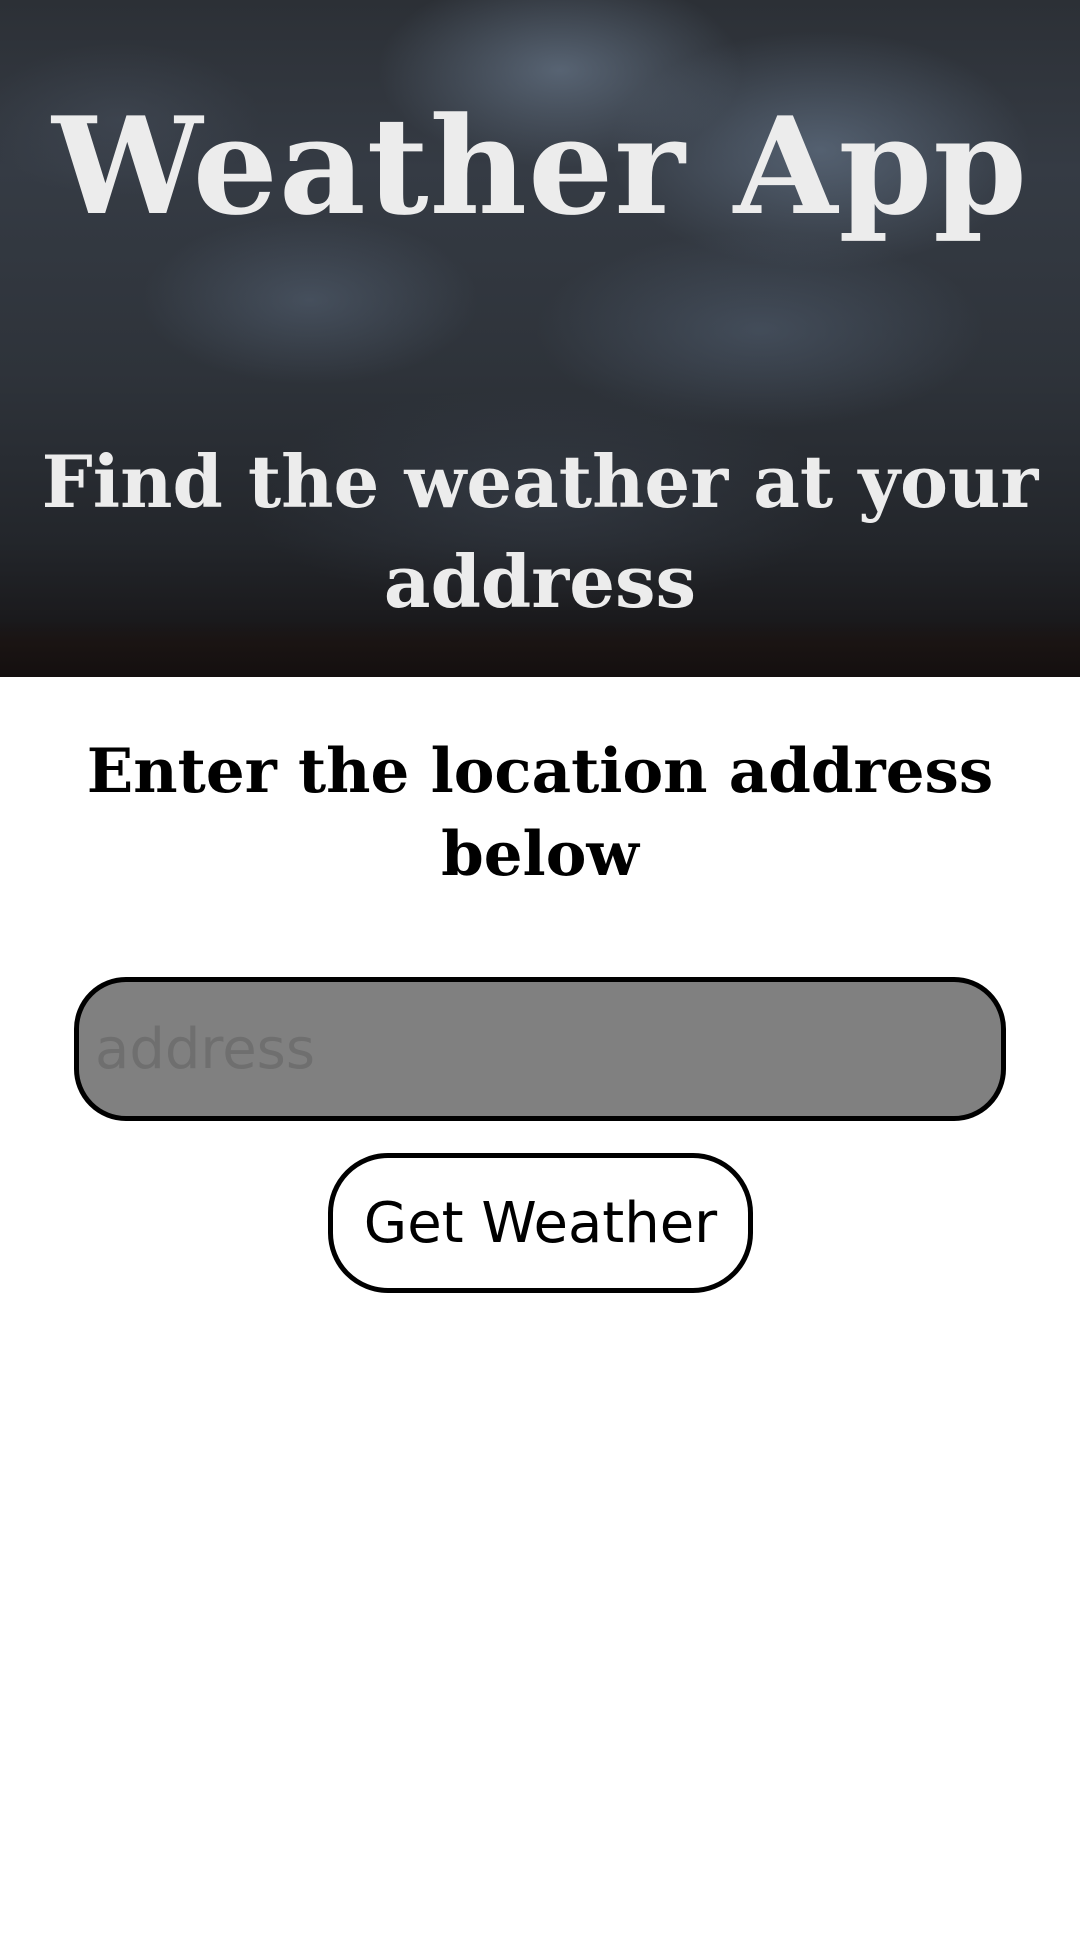  What do you see at coordinates (540, 1049) in the screenshot?
I see `address-input` at bounding box center [540, 1049].